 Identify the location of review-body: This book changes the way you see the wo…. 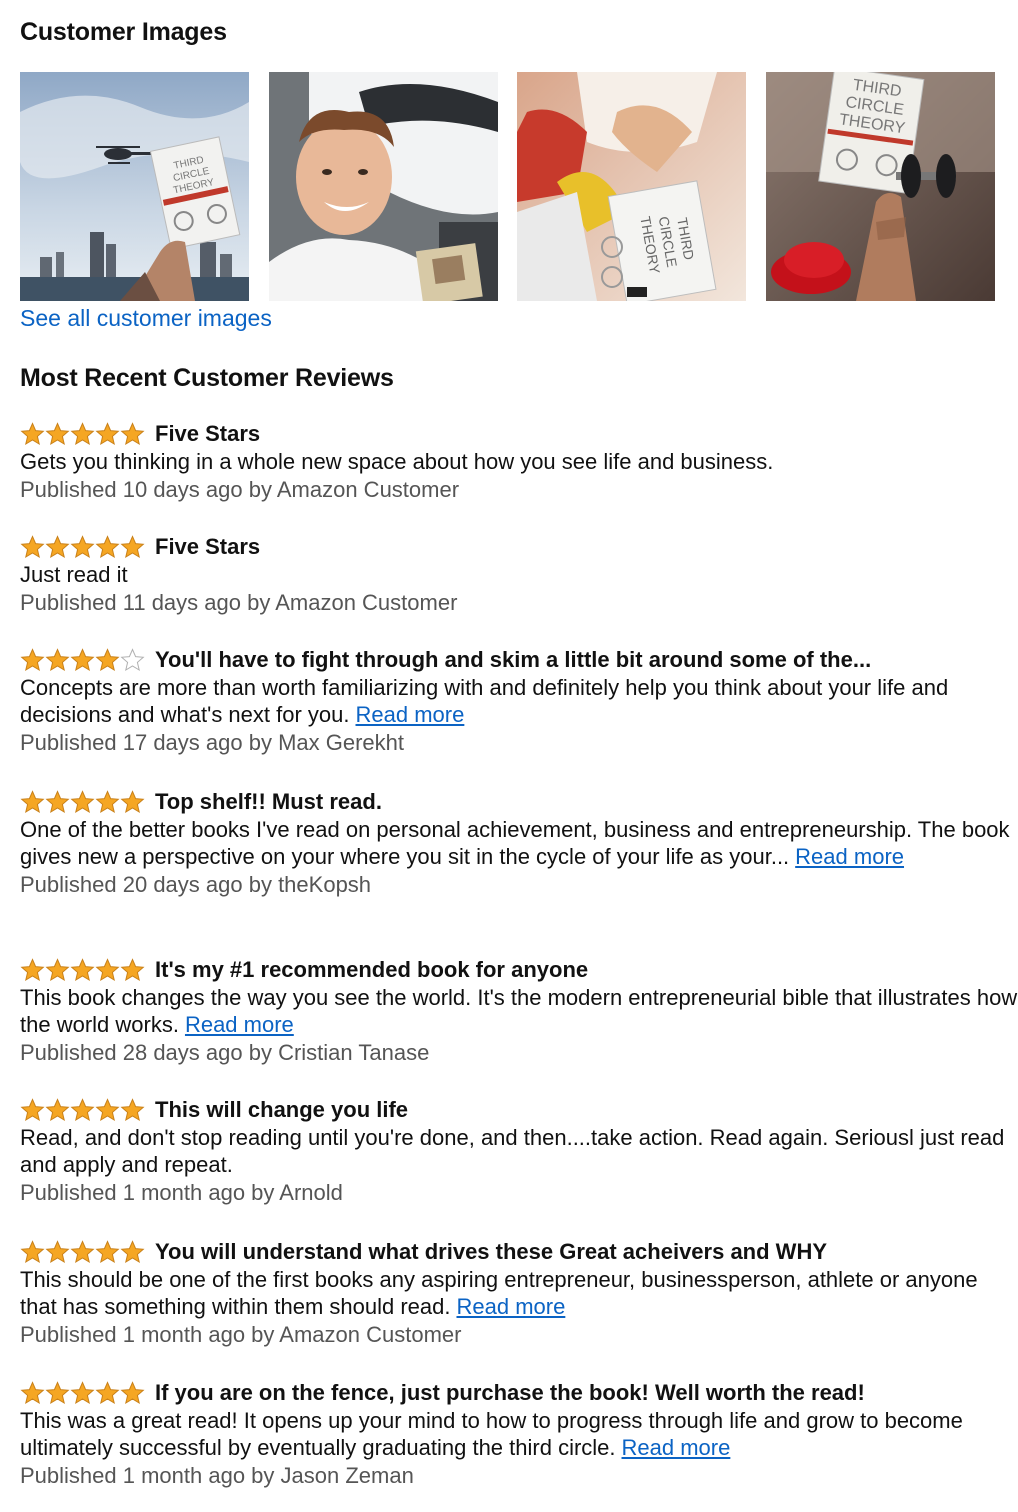
(519, 1011).